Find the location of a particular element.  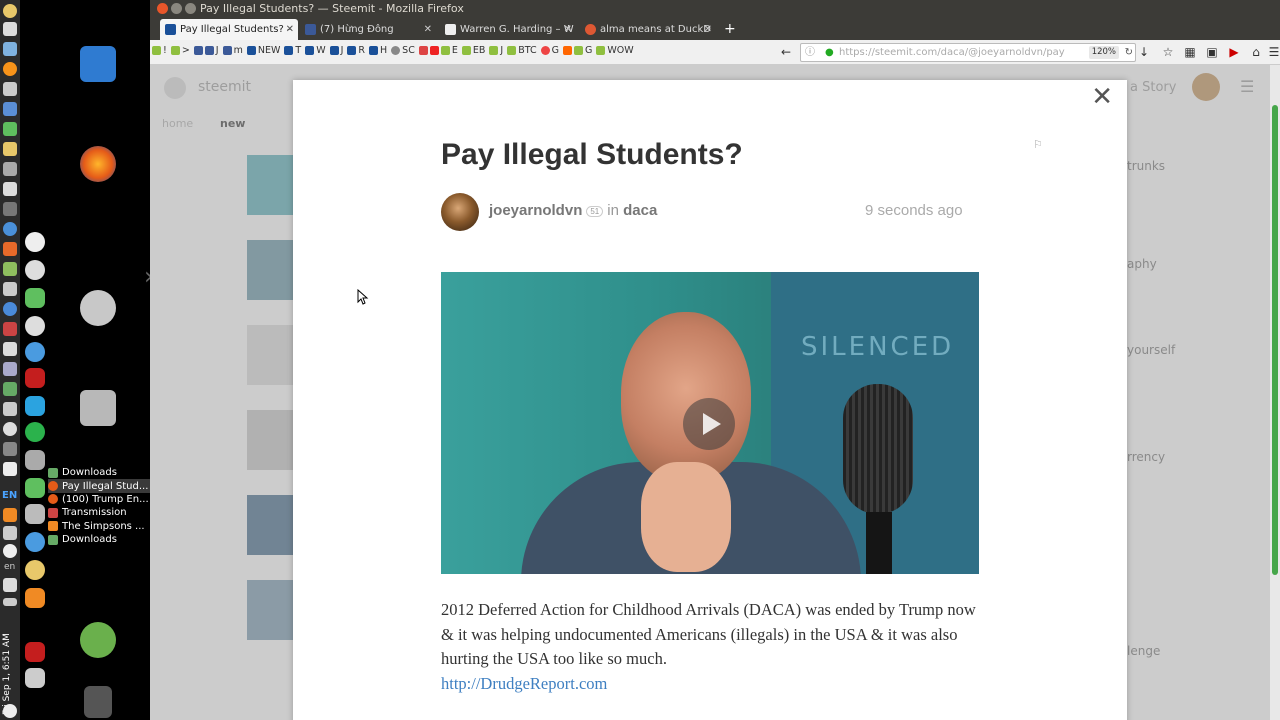

bitcoin-icon is located at coordinates (10, 69).